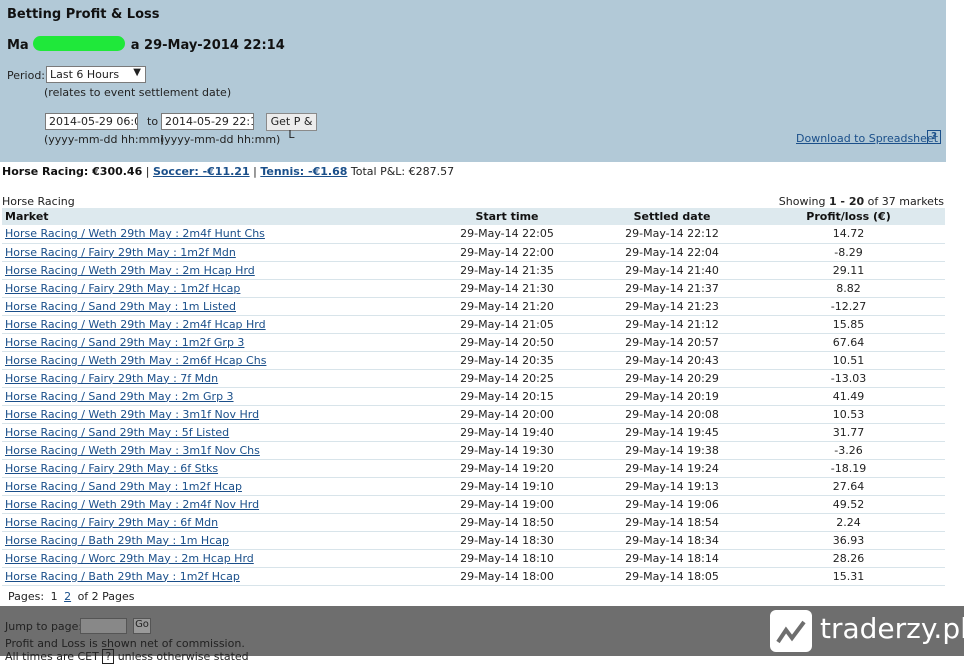 This screenshot has height=664, width=964. I want to click on start-time-cell: 29-May-14 21:05, so click(507, 324).